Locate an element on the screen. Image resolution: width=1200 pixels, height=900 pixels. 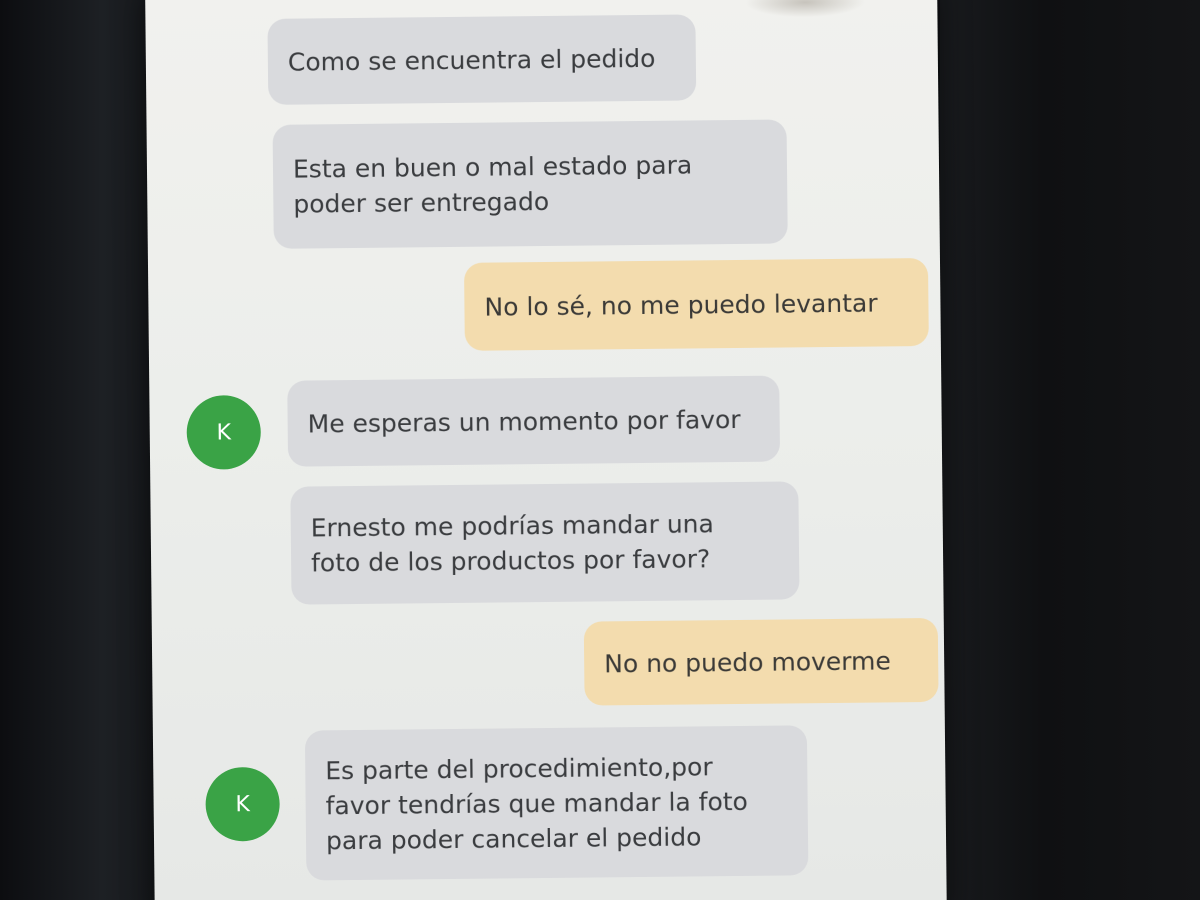
phone-bezel-left is located at coordinates (85, 450).